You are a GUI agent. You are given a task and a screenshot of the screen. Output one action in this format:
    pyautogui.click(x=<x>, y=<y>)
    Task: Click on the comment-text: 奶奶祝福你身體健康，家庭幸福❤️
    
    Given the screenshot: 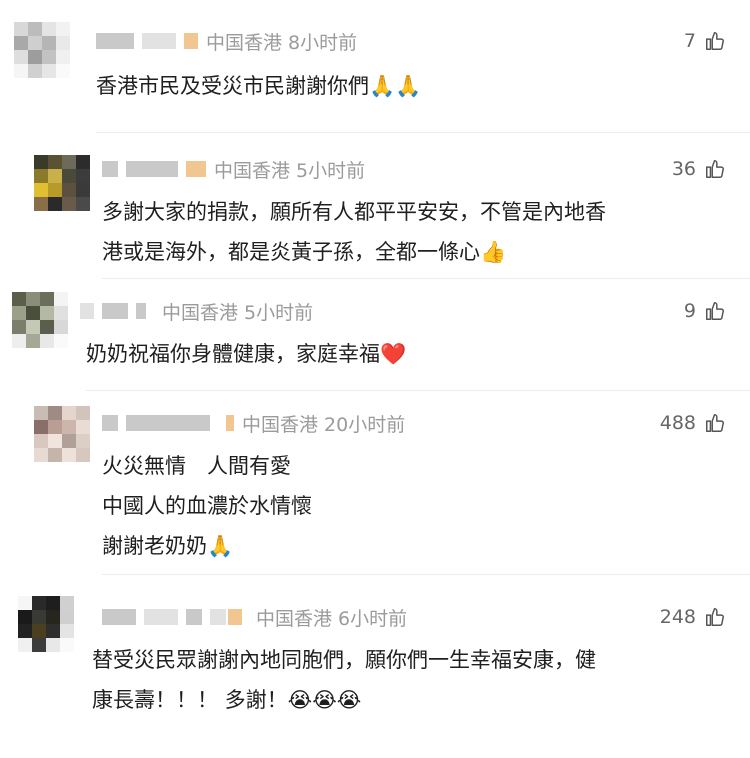 What is the action you would take?
    pyautogui.click(x=246, y=354)
    